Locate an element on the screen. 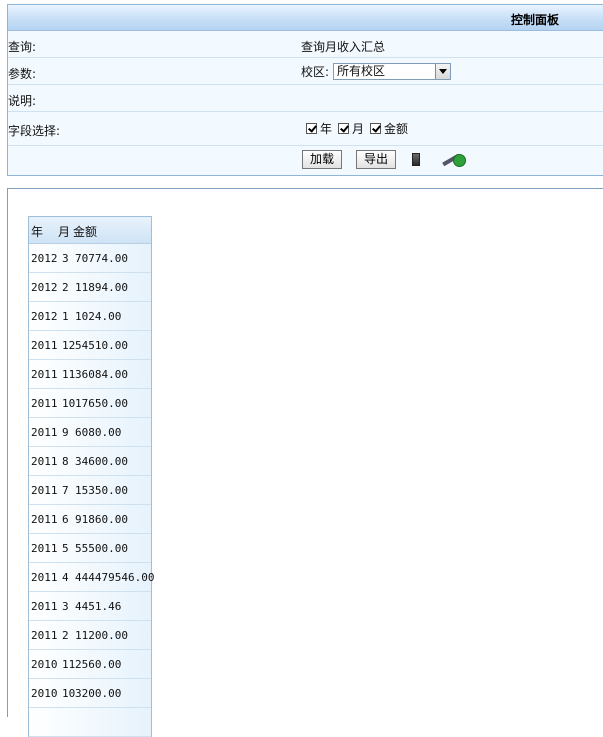  table-row: 2011 8 34600.00 is located at coordinates (90, 461).